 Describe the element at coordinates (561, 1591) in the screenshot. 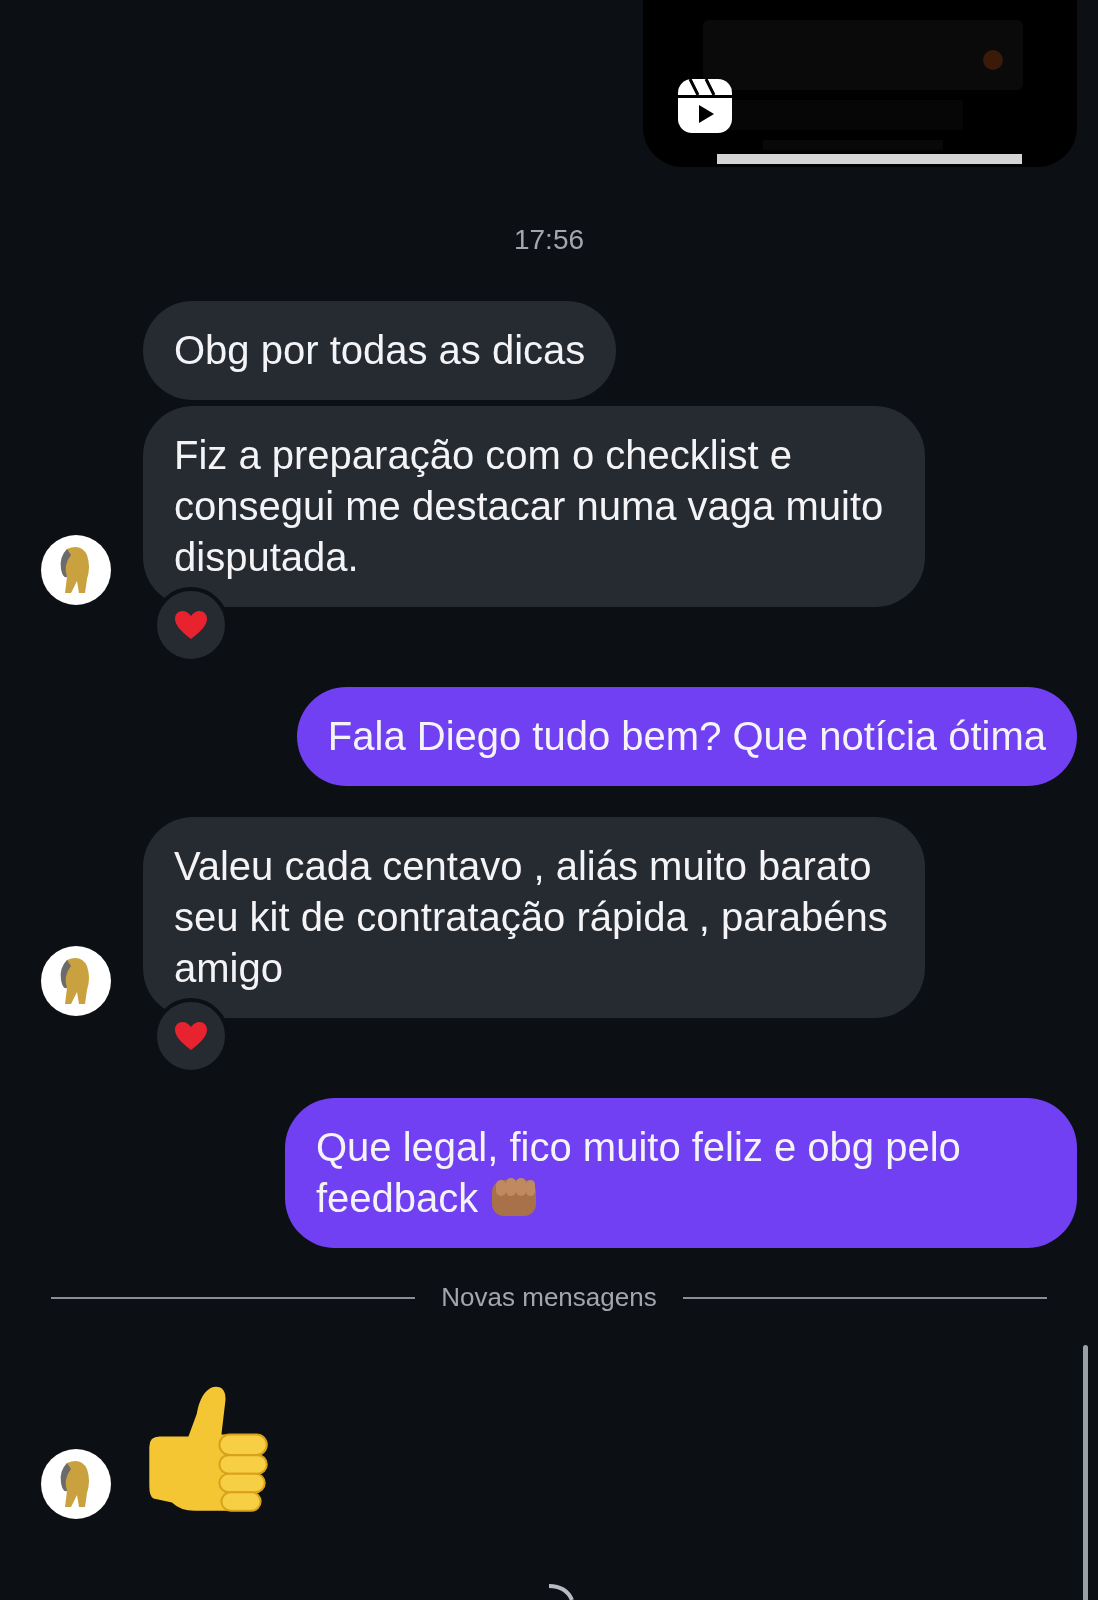

I see `loading-spinner-icon` at that location.